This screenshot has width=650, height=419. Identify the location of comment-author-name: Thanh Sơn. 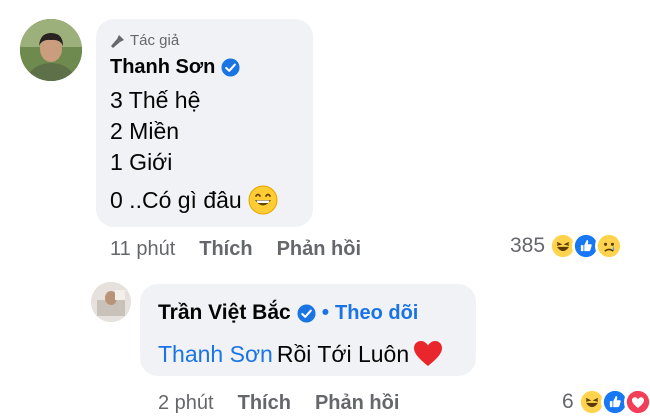
(175, 67).